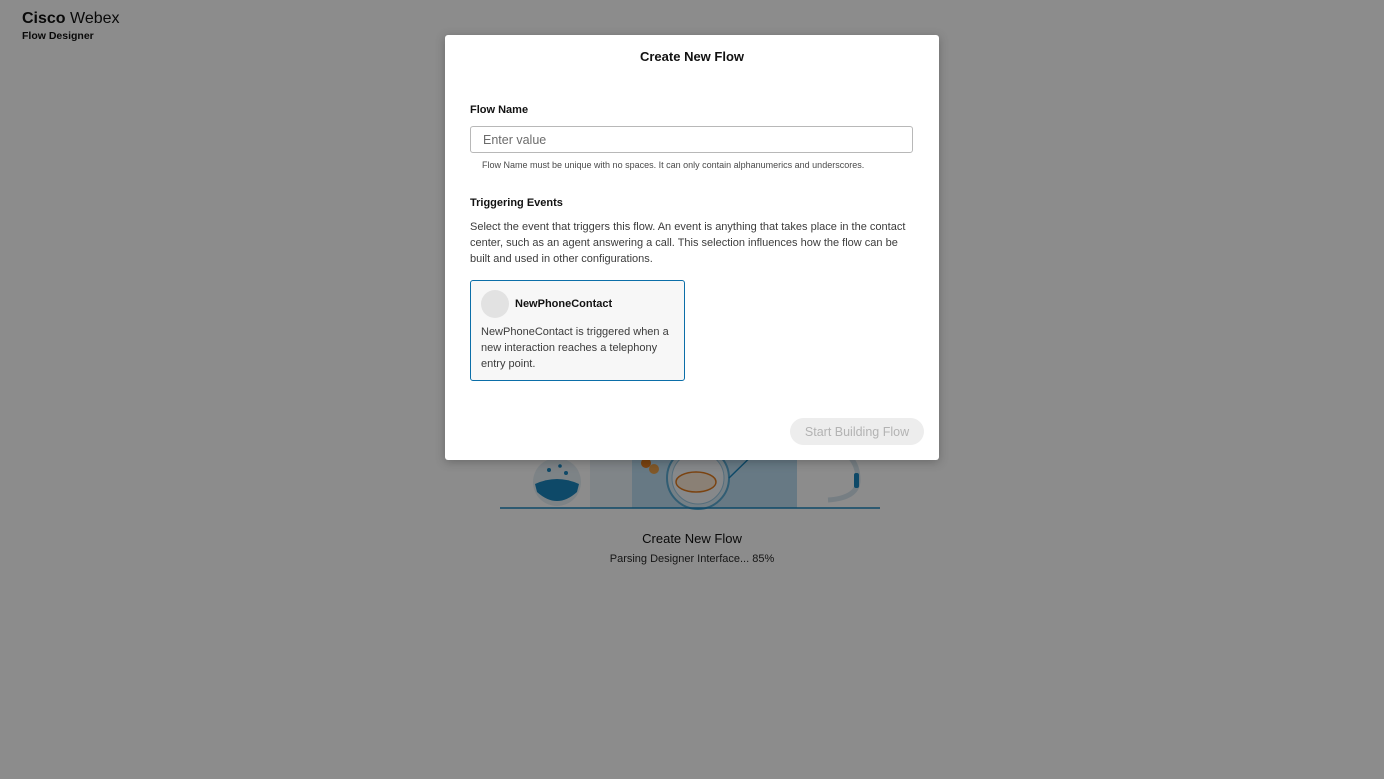 The height and width of the screenshot is (779, 1384). What do you see at coordinates (857, 431) in the screenshot?
I see `start-building-flow-button: Start Building Flow` at bounding box center [857, 431].